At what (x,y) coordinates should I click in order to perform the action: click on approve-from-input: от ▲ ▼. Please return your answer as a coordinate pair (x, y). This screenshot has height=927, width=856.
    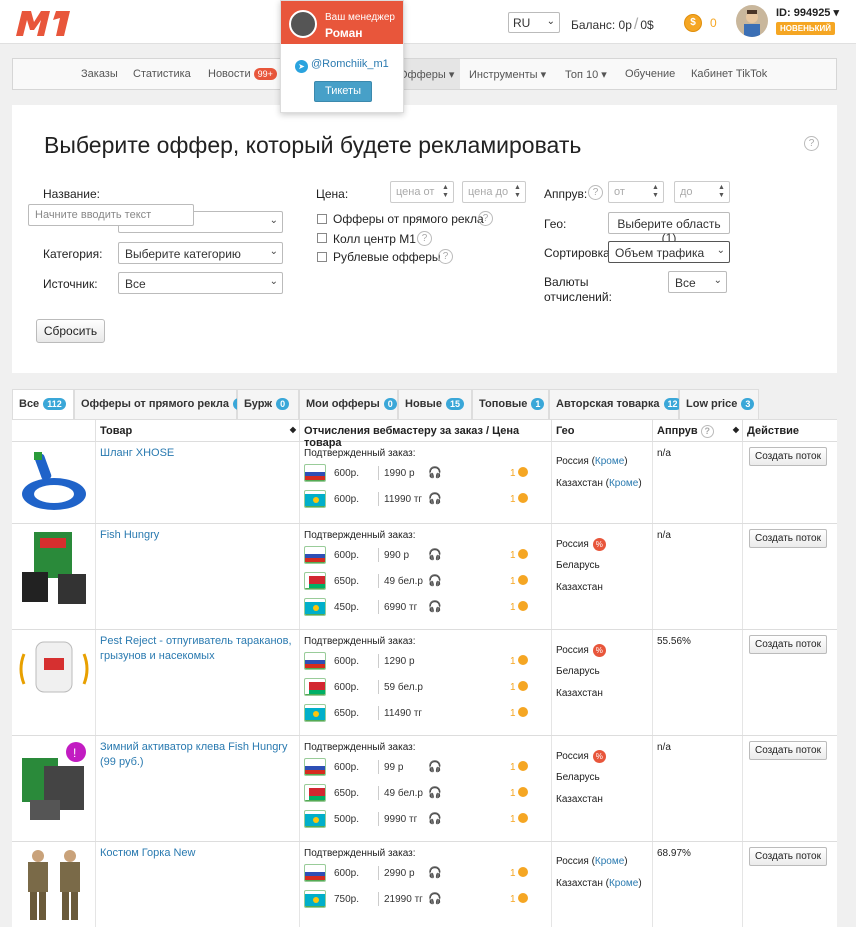
    Looking at the image, I should click on (636, 192).